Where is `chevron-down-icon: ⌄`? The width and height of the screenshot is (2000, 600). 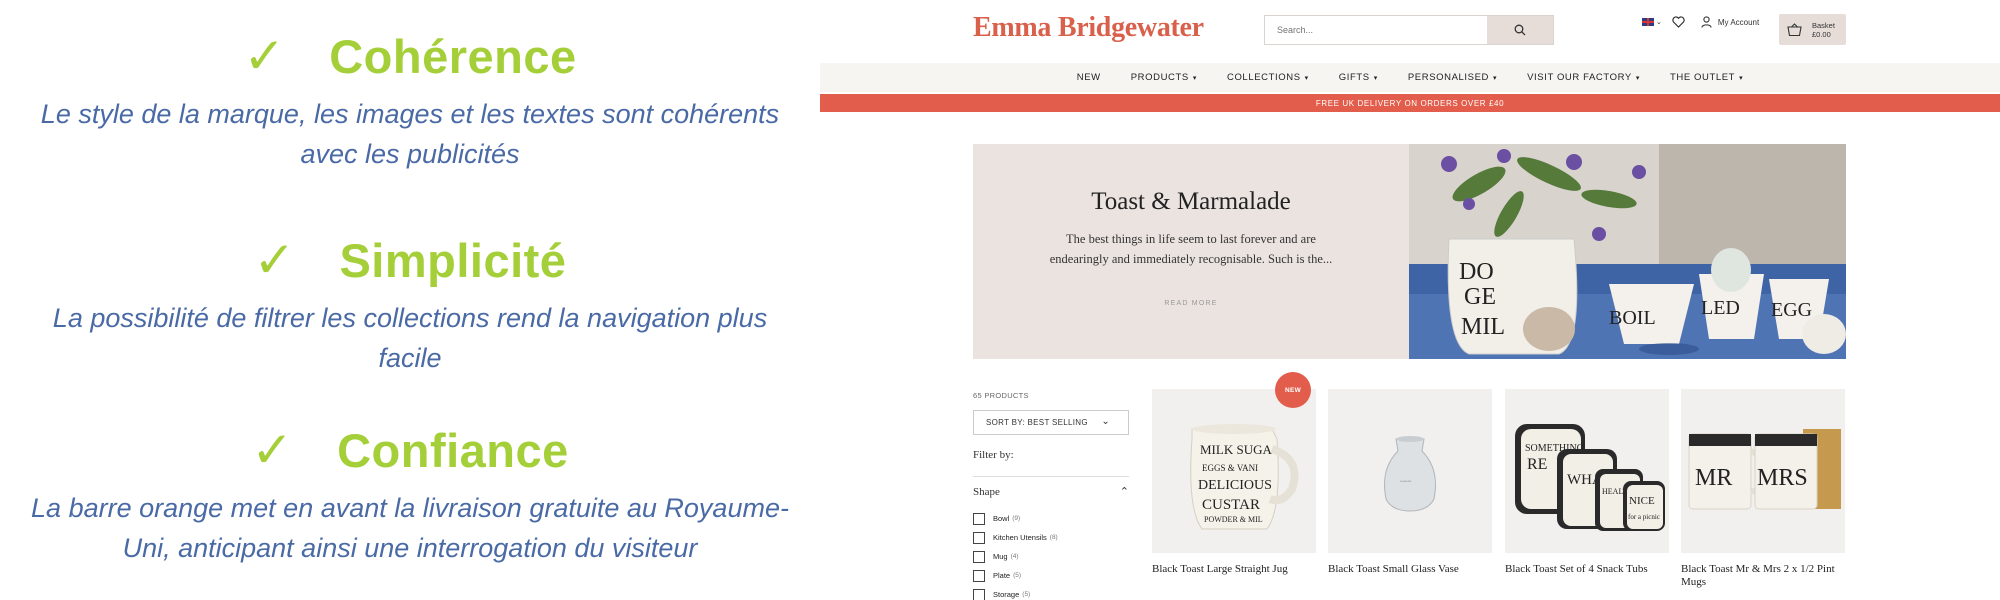 chevron-down-icon: ⌄ is located at coordinates (1659, 22).